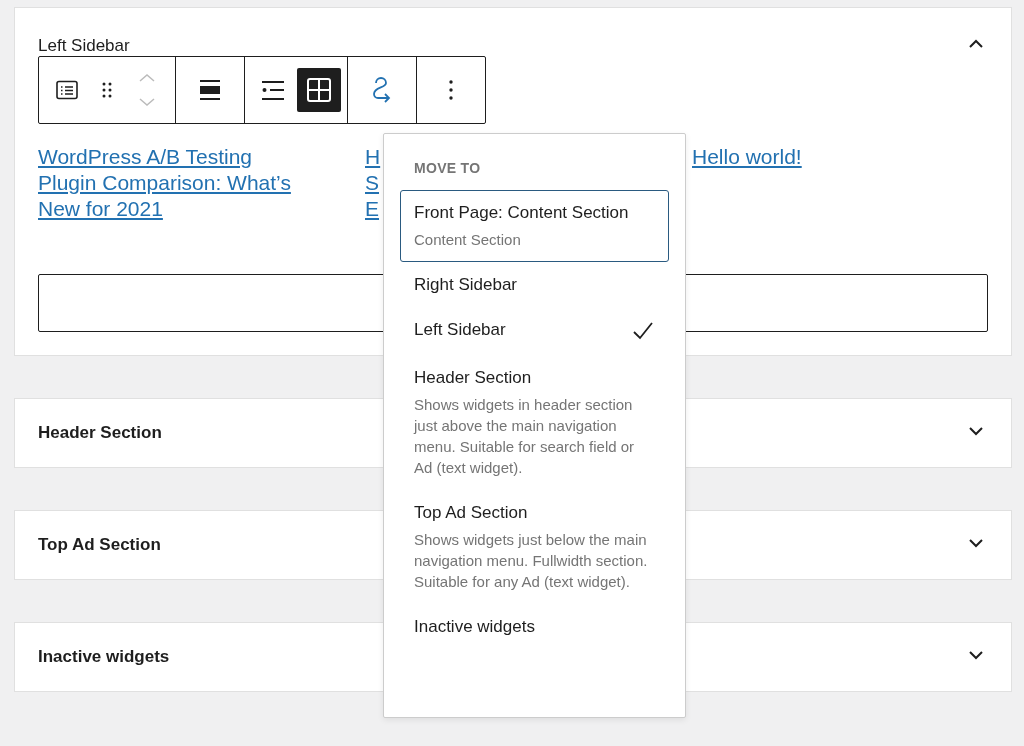  Describe the element at coordinates (372, 183) in the screenshot. I see `post-link: S` at that location.